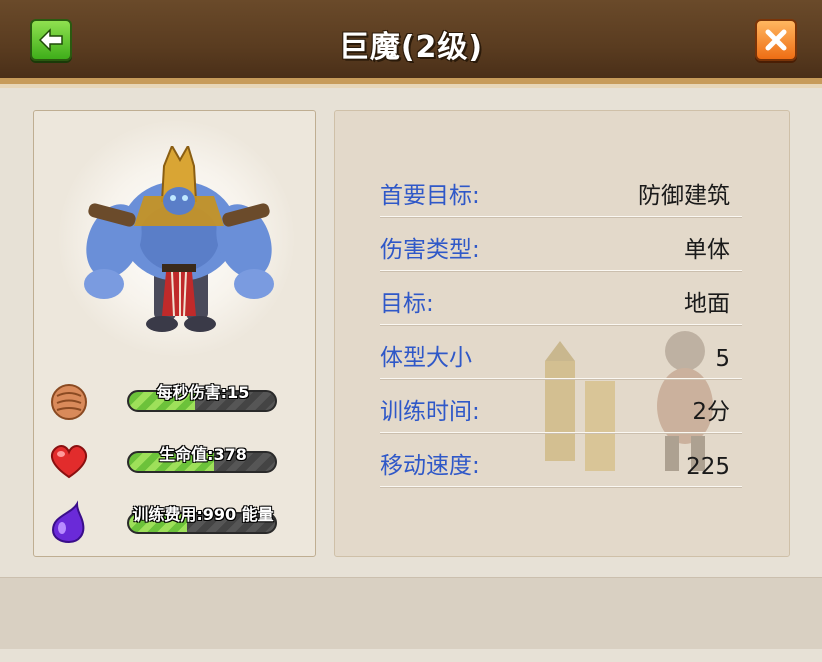 This screenshot has width=822, height=662. I want to click on heart-icon, so click(69, 462).